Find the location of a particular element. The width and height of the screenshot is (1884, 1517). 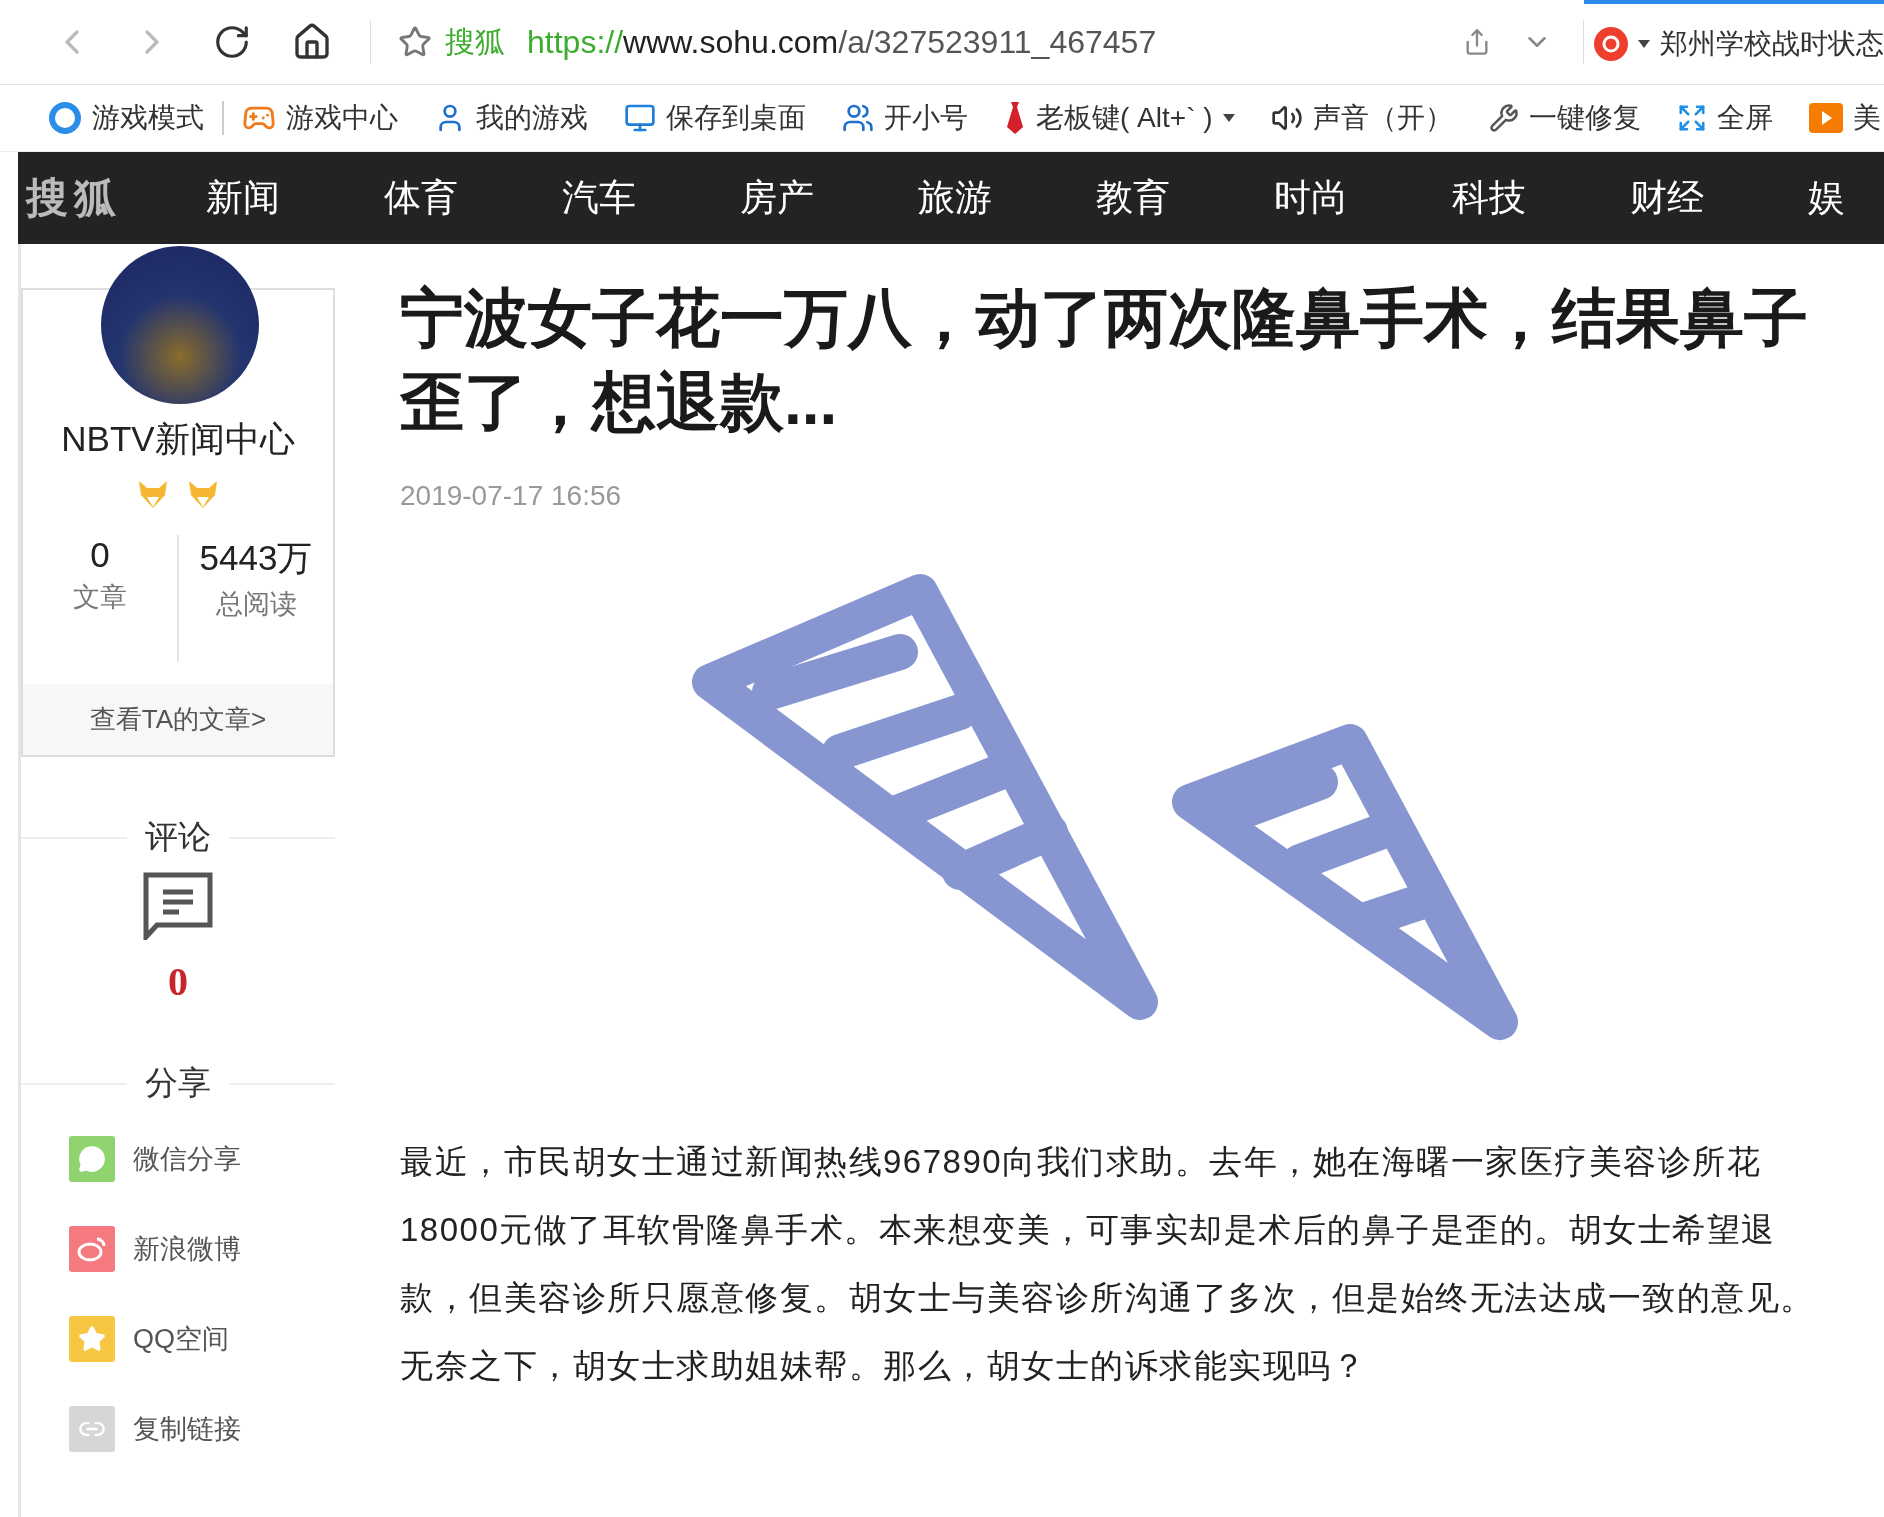

comment-count: 0 is located at coordinates (178, 981).